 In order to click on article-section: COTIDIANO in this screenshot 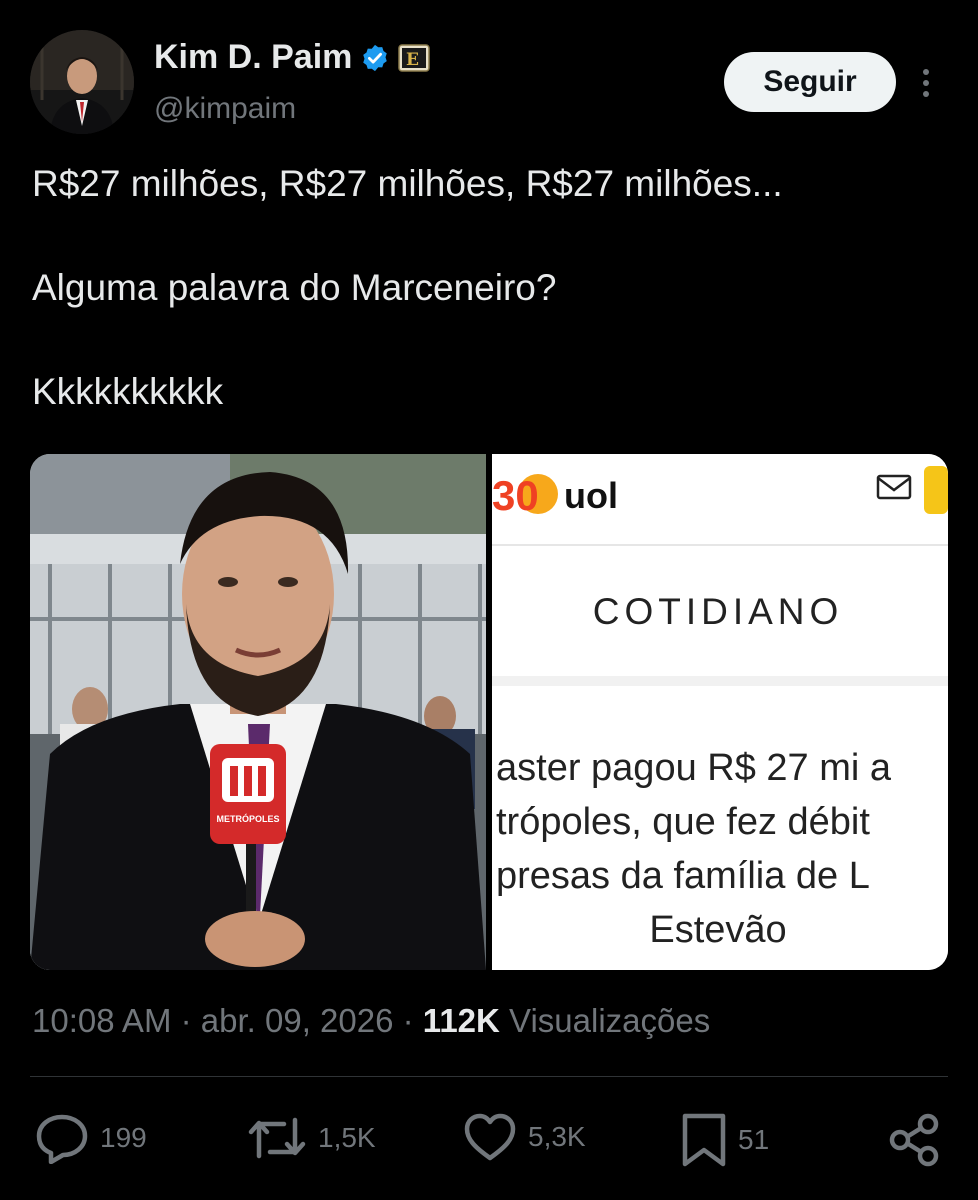, I will do `click(718, 611)`.